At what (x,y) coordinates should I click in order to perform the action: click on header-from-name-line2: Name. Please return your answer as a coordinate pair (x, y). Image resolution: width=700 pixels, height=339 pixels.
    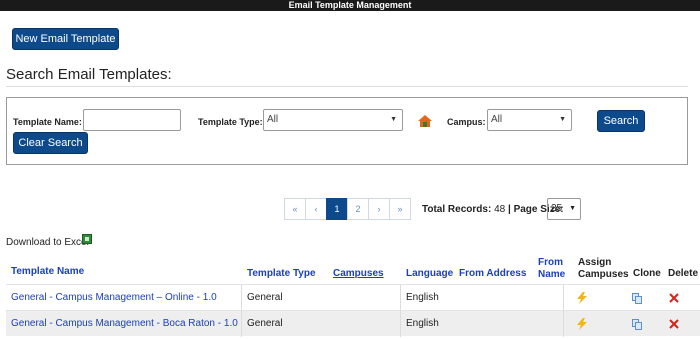
    Looking at the image, I should click on (551, 274).